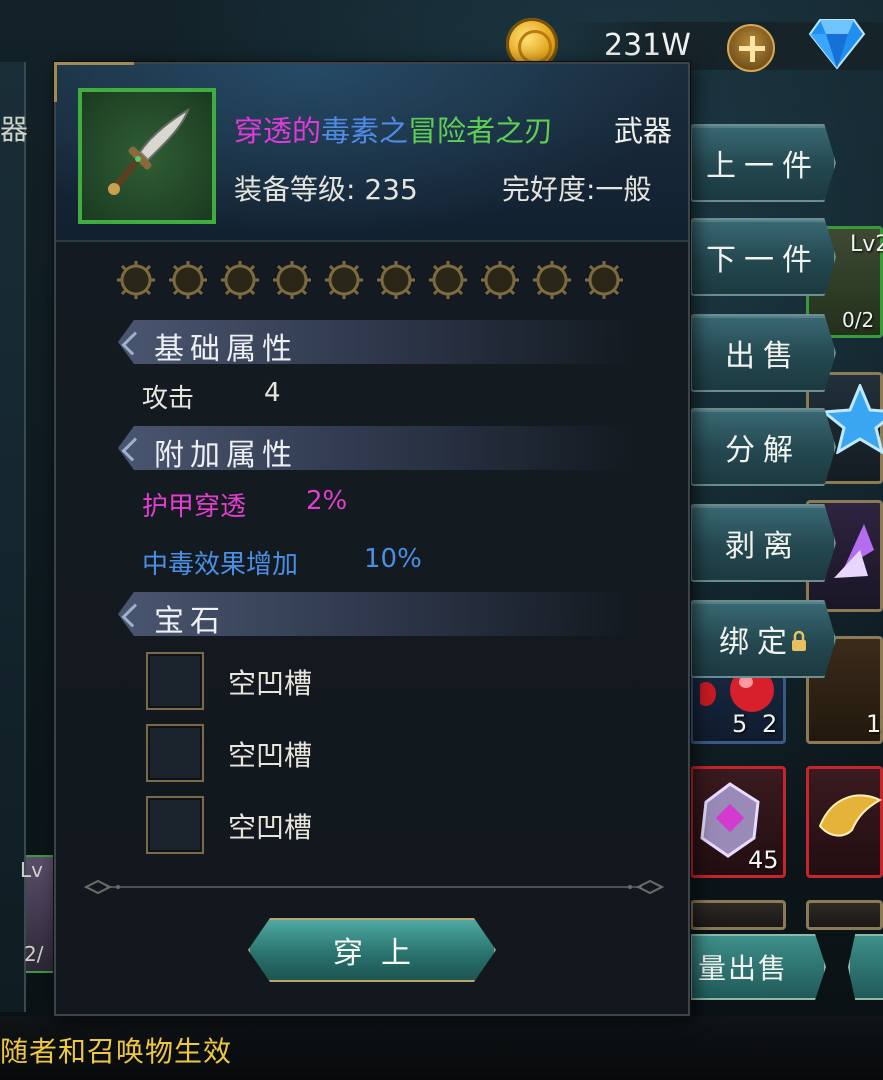 Image resolution: width=883 pixels, height=1080 pixels. I want to click on item-level: 装备等级: 235, so click(326, 189).